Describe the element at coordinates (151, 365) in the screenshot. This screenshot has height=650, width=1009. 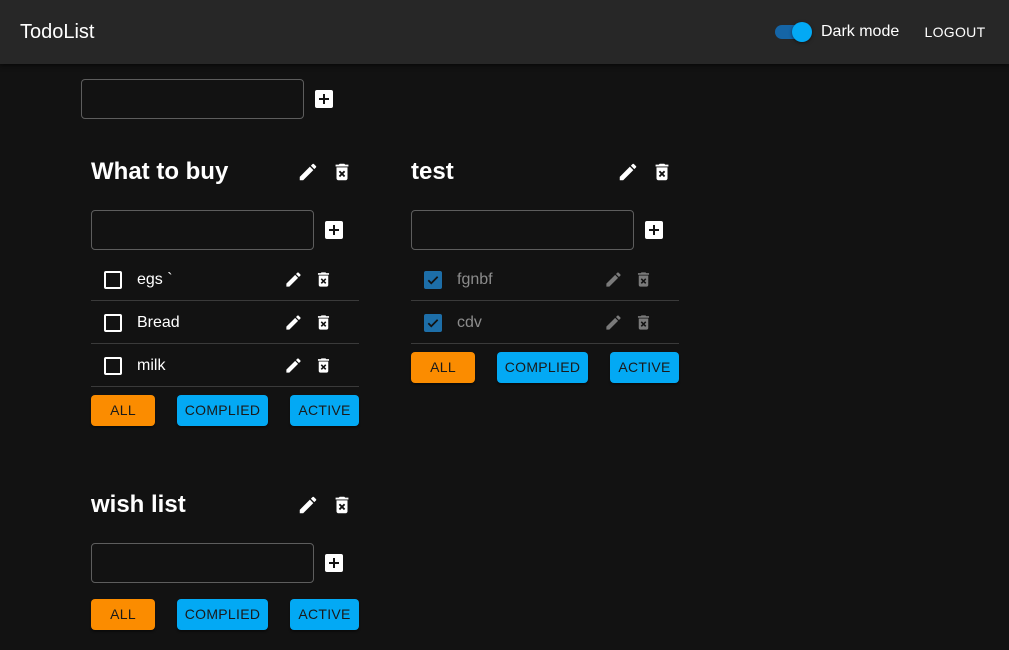
I see `task-text: milk` at that location.